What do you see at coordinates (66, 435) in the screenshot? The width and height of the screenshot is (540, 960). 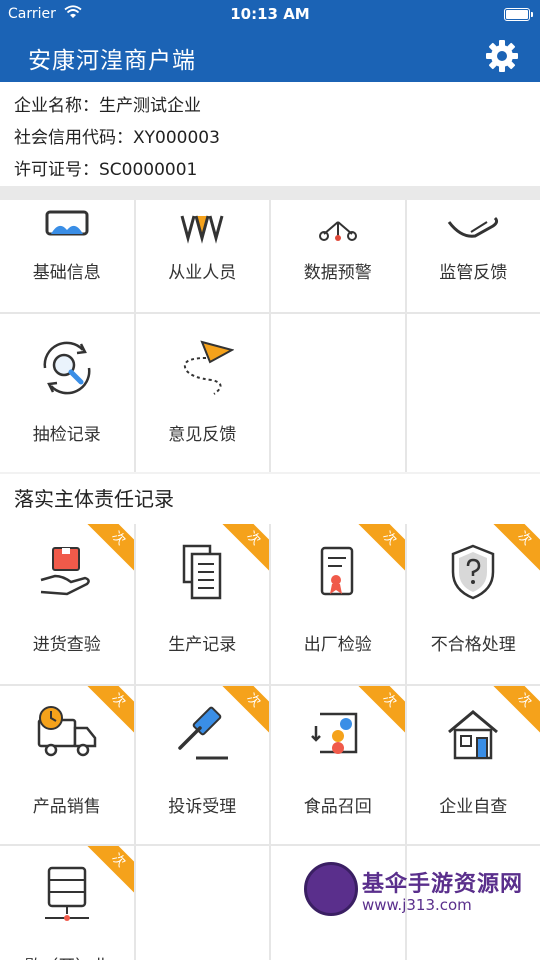 I see `menu-label: 抽检记录` at bounding box center [66, 435].